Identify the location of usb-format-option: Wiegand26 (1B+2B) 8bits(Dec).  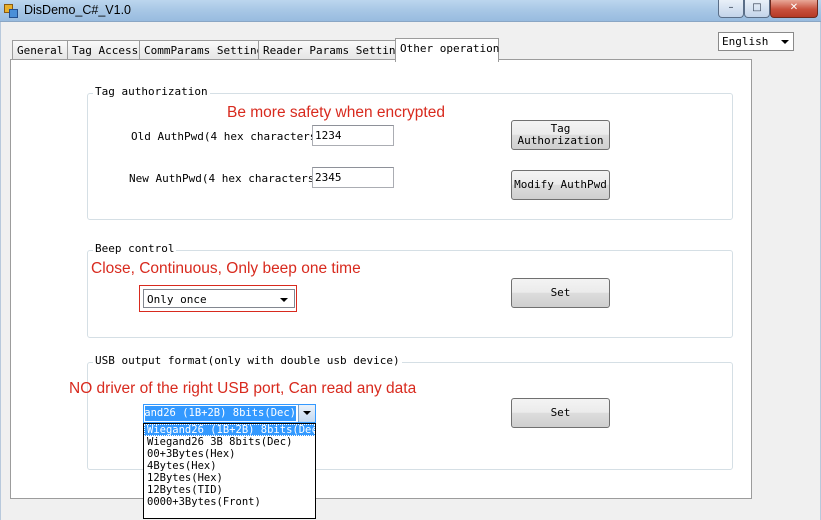
(229, 430).